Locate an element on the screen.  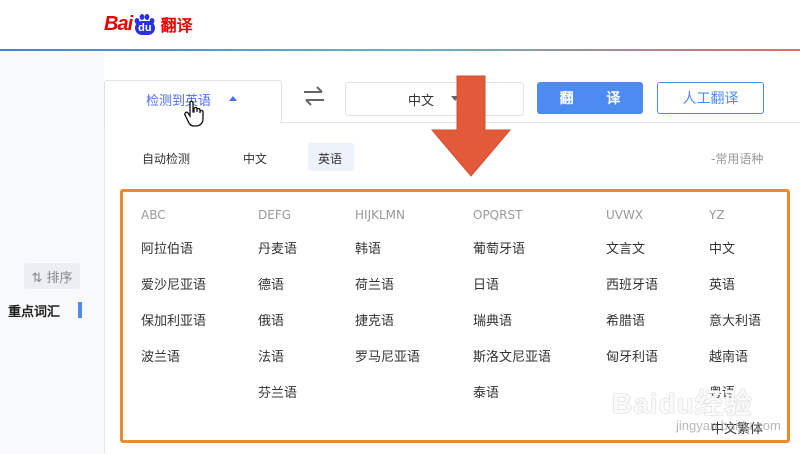
column-header-opqrst: OPQRST is located at coordinates (498, 215).